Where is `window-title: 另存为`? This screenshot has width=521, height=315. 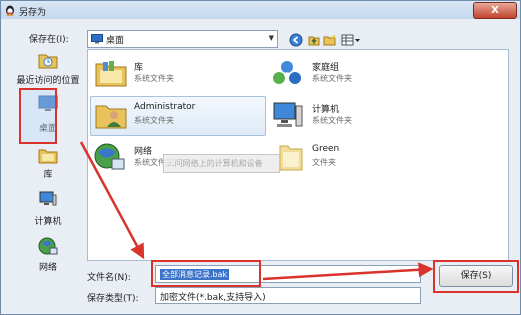
window-title: 另存为 is located at coordinates (33, 13).